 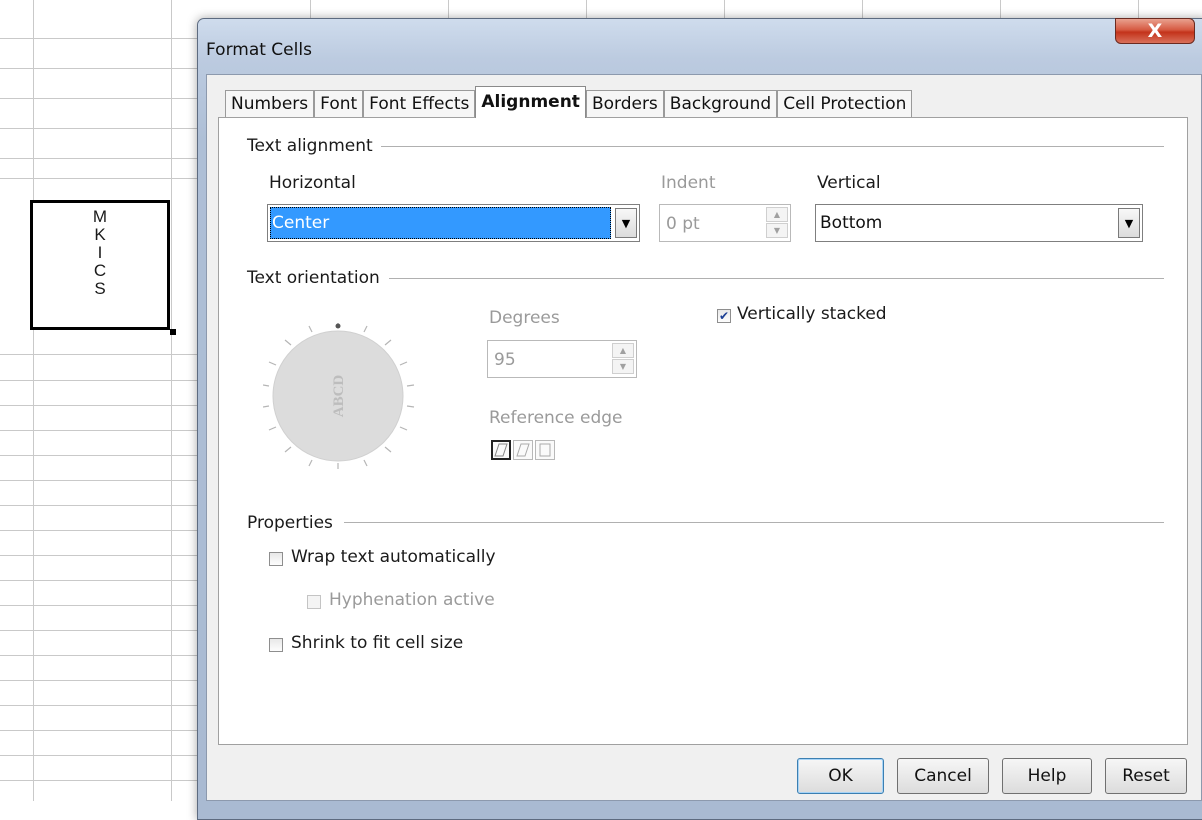 I want to click on orientation-dial: ABCD, so click(x=347, y=396).